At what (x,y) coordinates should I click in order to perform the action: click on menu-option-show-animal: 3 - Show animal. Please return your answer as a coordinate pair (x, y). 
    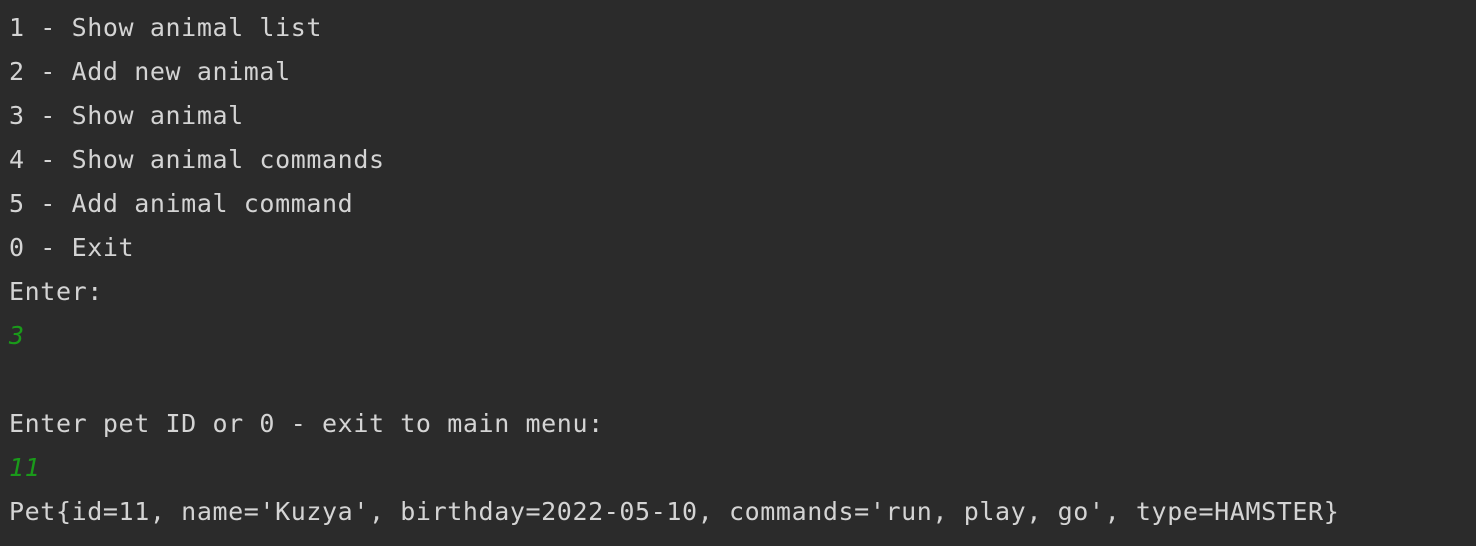
    Looking at the image, I should click on (126, 115).